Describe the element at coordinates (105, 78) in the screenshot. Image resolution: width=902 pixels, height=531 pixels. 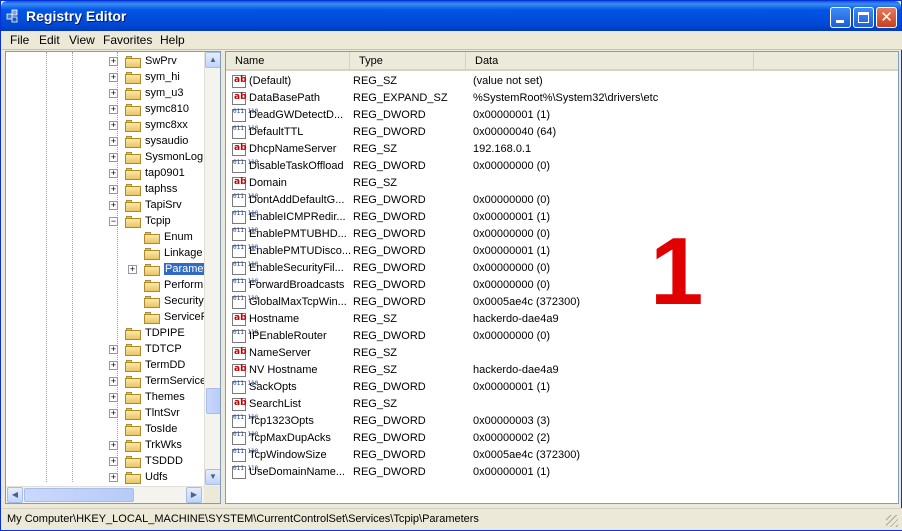
I see `tree-item: + sym_hi` at that location.